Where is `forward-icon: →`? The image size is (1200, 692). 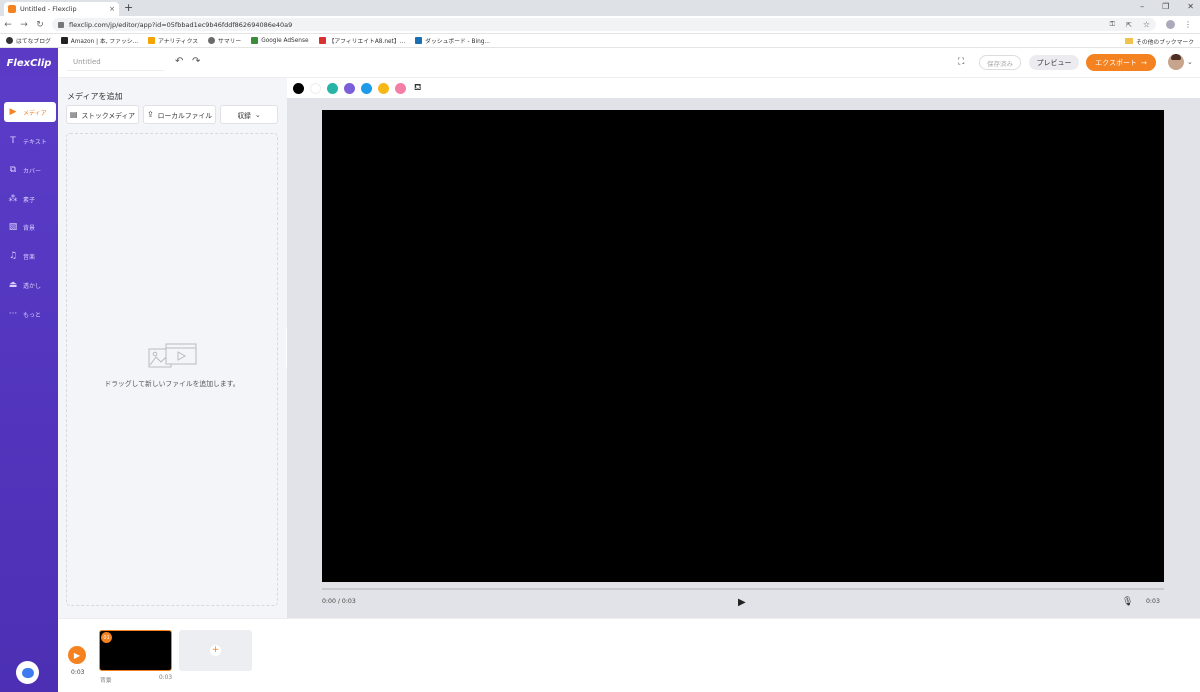
forward-icon: → is located at coordinates (24, 25).